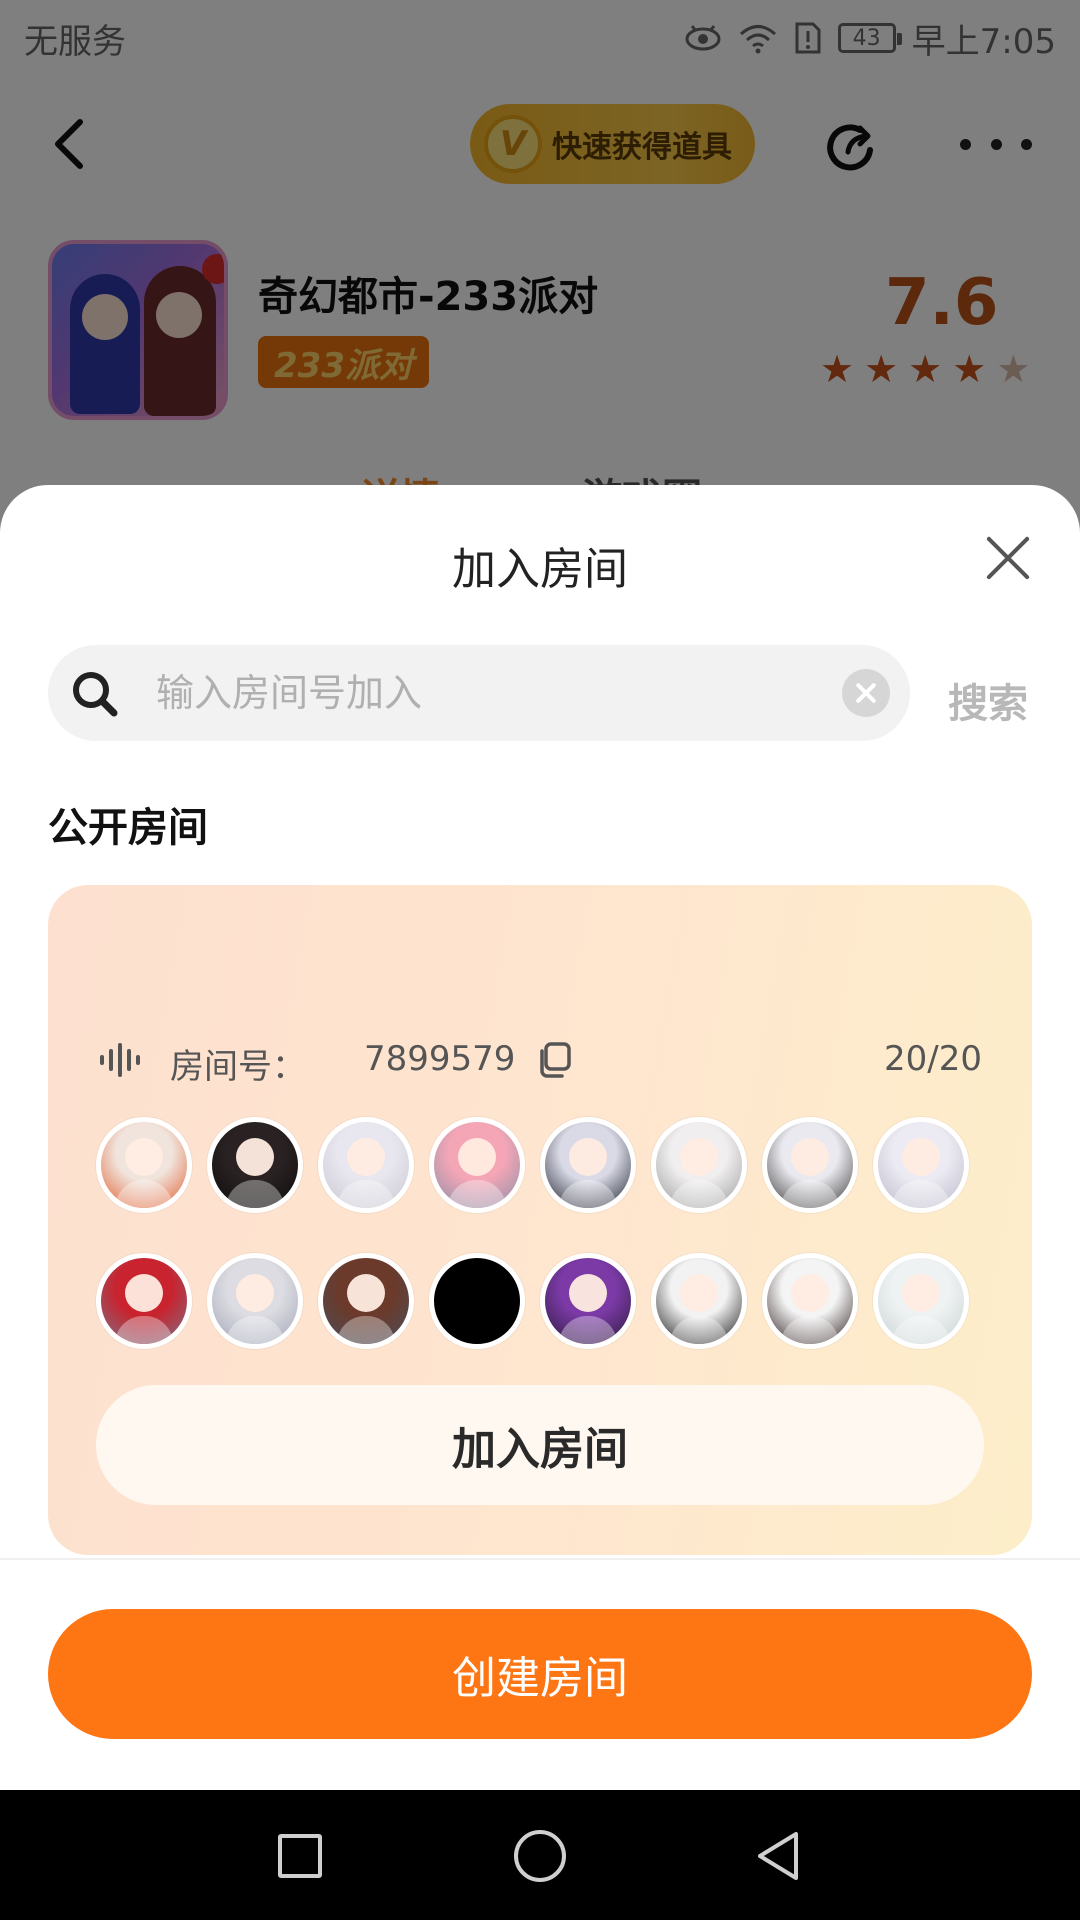  Describe the element at coordinates (120, 1060) in the screenshot. I see `voice-wave-icon` at that location.